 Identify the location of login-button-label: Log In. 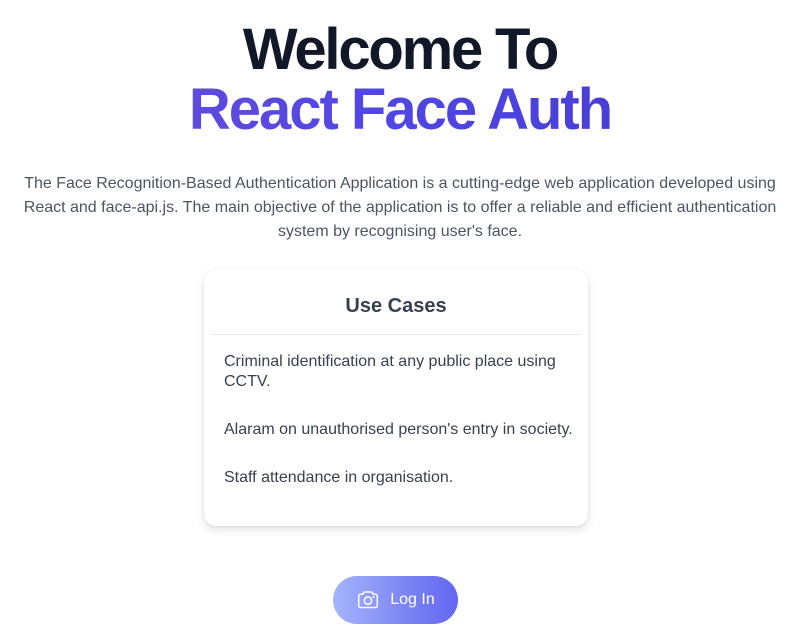
(412, 599).